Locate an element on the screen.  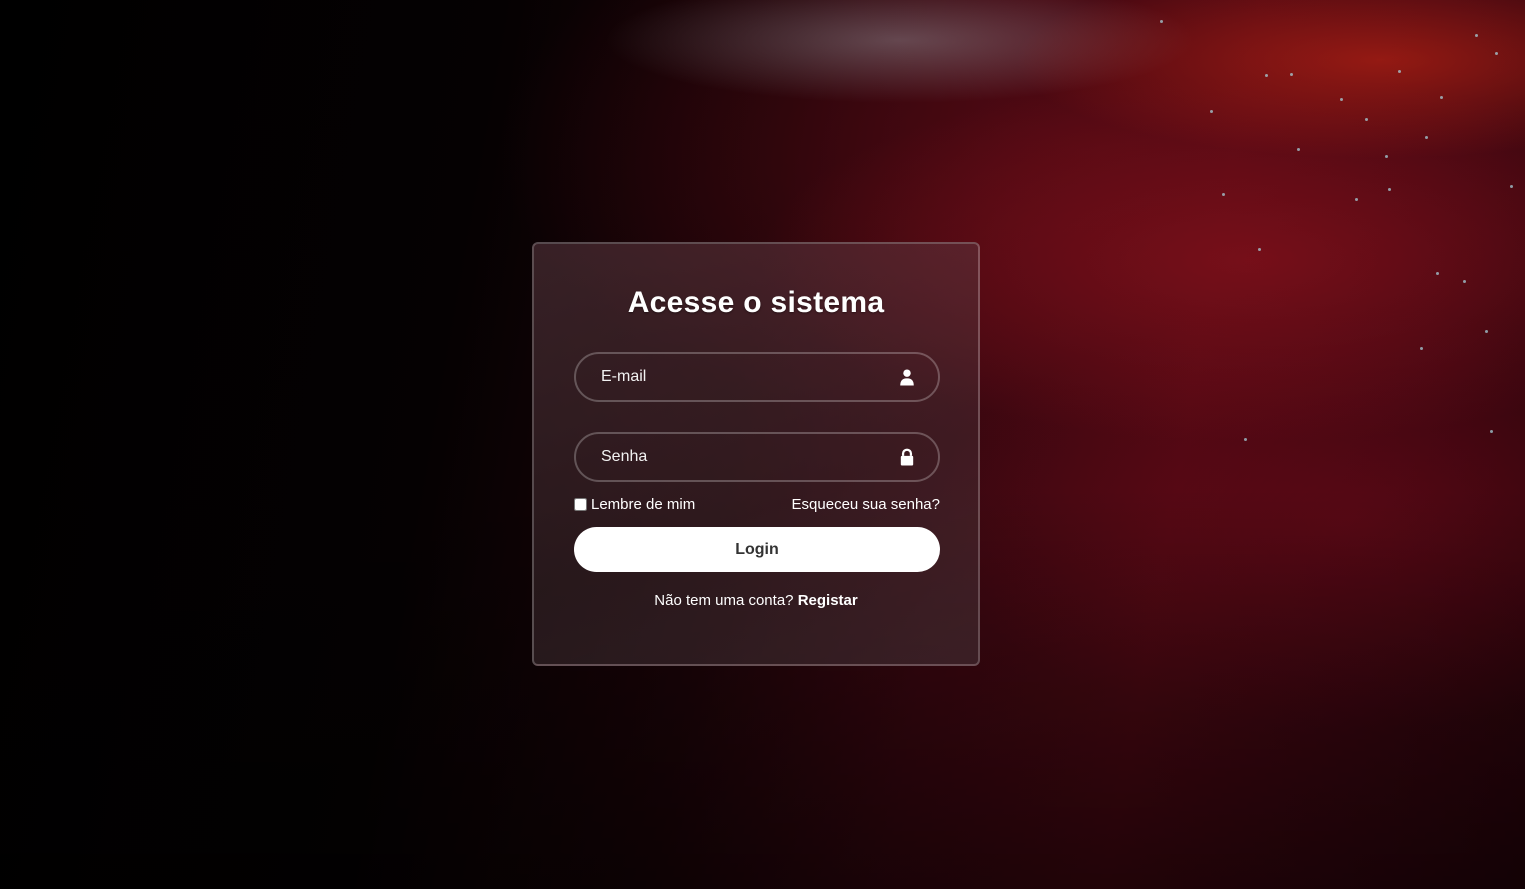
password-input is located at coordinates (757, 457).